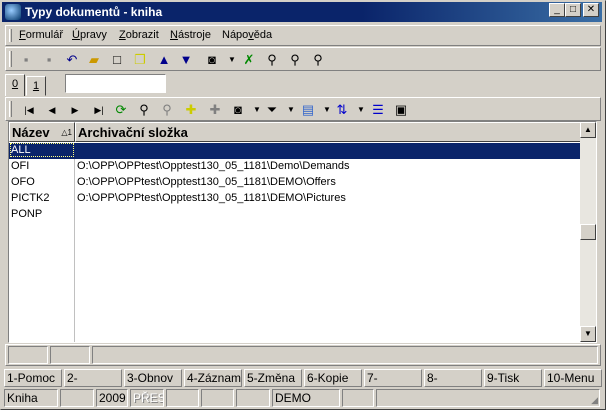 The height and width of the screenshot is (410, 606). Describe the element at coordinates (573, 10) in the screenshot. I see `maximize-button: □` at that location.